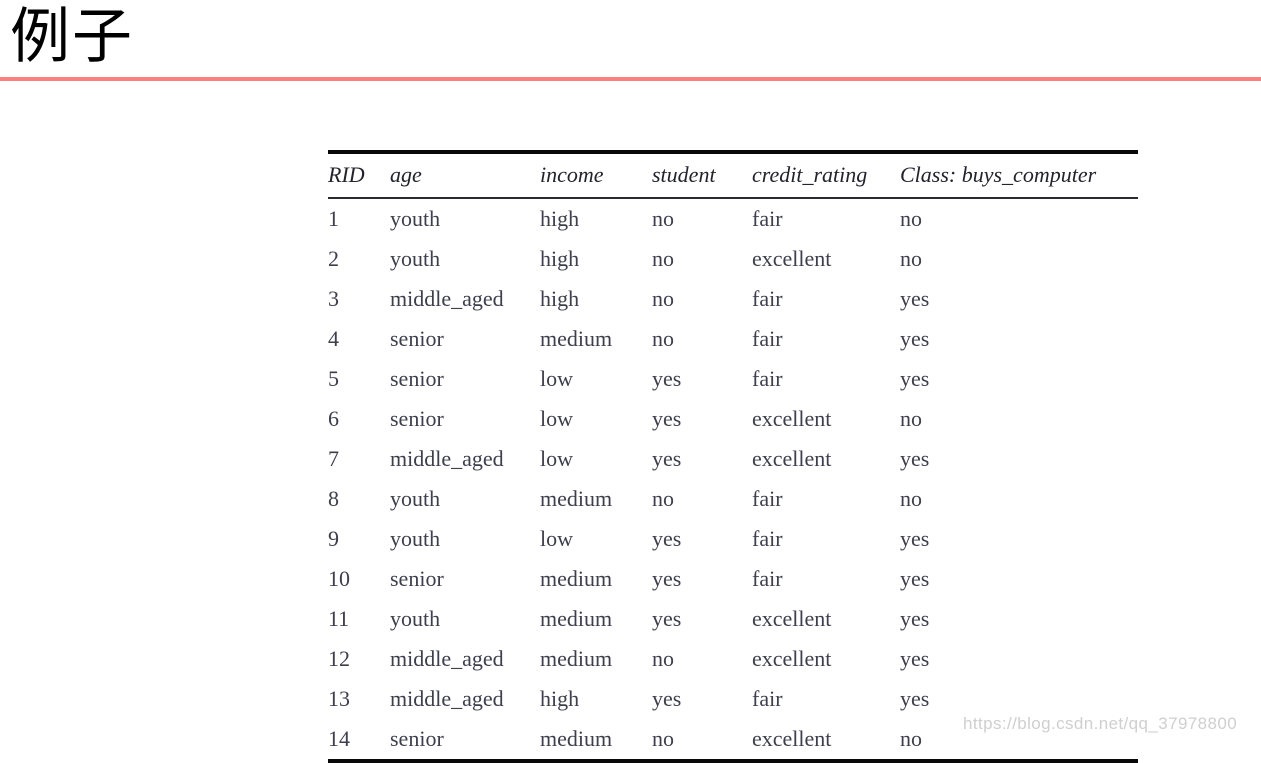  What do you see at coordinates (339, 658) in the screenshot?
I see `cell-rid: 12` at bounding box center [339, 658].